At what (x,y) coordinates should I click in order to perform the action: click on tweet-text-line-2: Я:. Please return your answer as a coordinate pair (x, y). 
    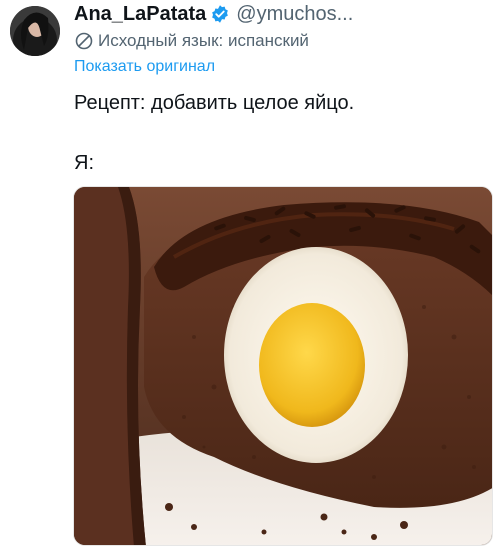
    Looking at the image, I should click on (84, 163).